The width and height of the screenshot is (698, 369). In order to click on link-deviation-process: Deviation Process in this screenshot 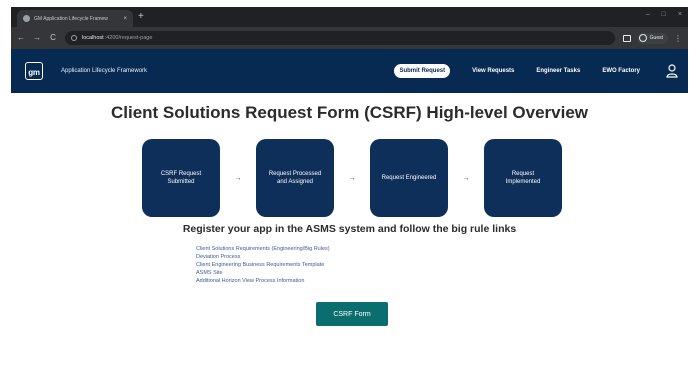, I will do `click(263, 257)`.